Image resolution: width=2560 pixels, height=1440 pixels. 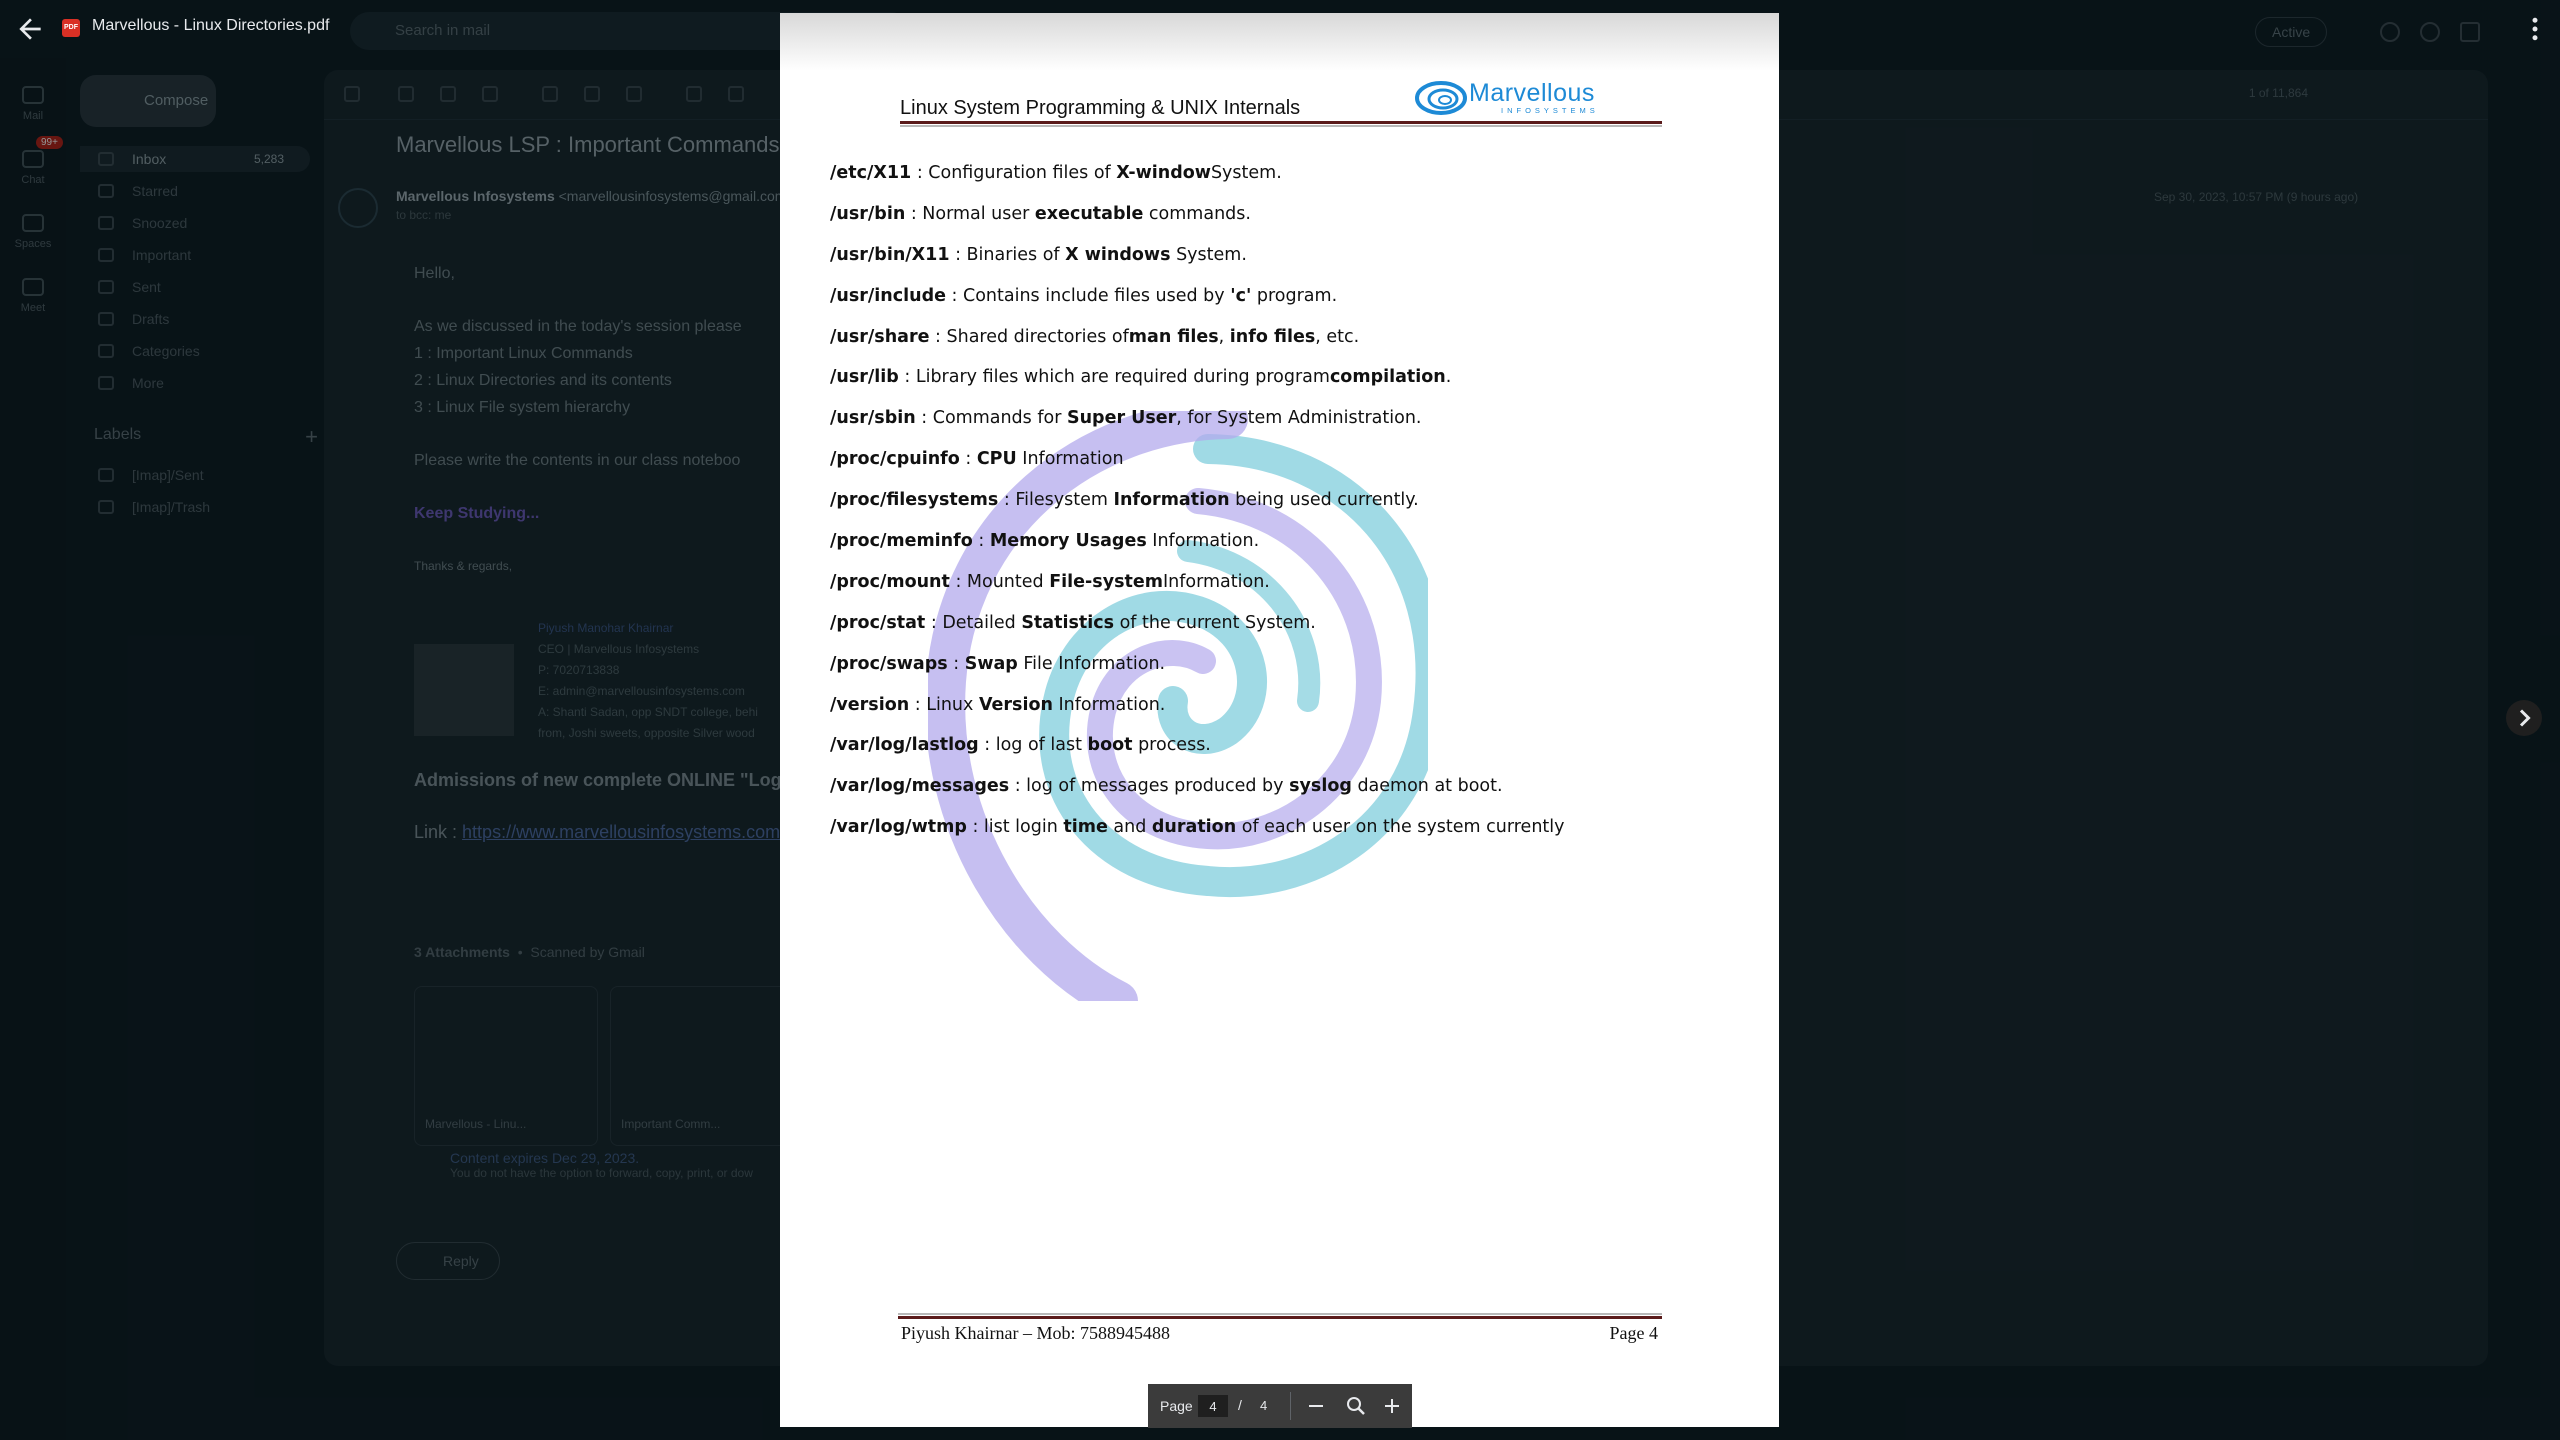 I want to click on logo-name: Marvellous, so click(x=1532, y=93).